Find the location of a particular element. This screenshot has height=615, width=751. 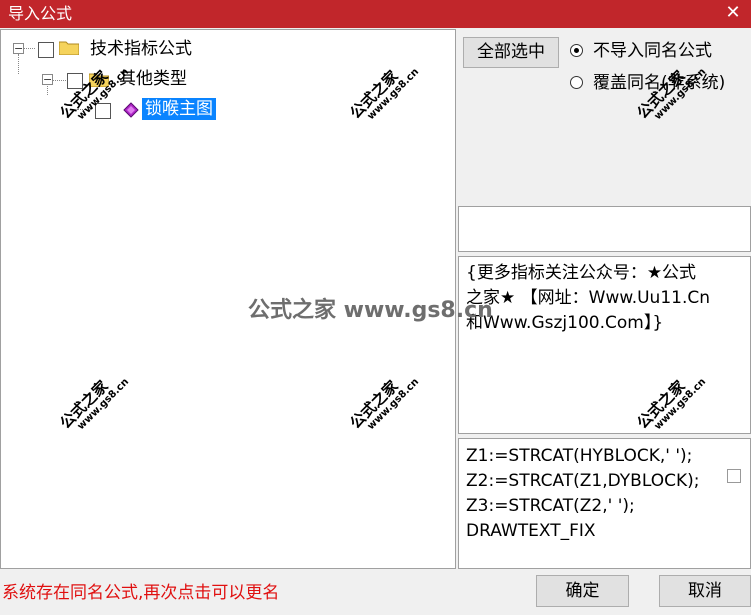

window-title: 导入公式 is located at coordinates (40, 13).